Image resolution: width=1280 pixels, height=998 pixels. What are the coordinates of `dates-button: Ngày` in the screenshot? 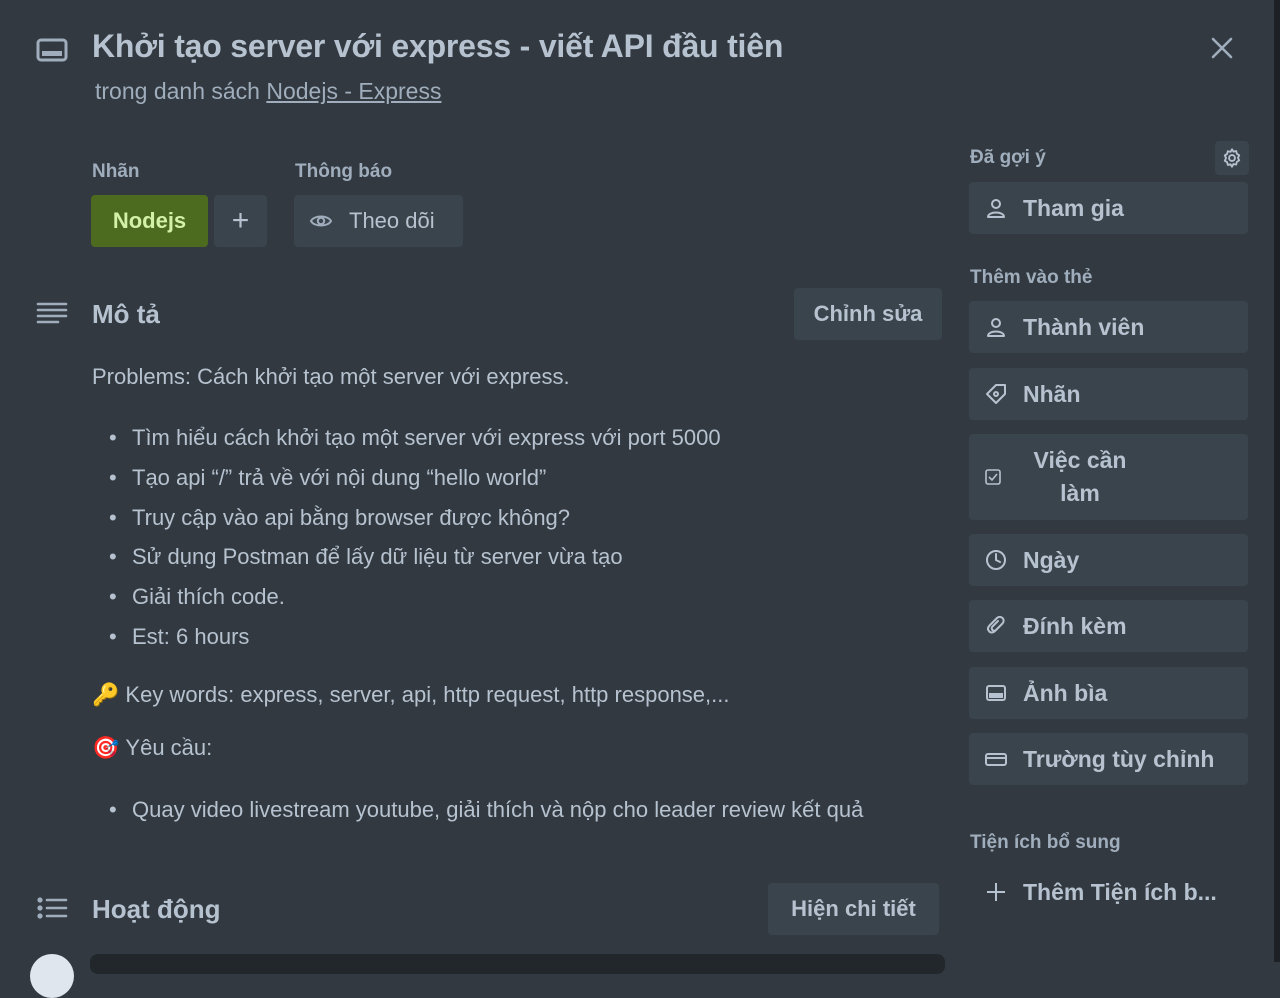 It's located at (1108, 560).